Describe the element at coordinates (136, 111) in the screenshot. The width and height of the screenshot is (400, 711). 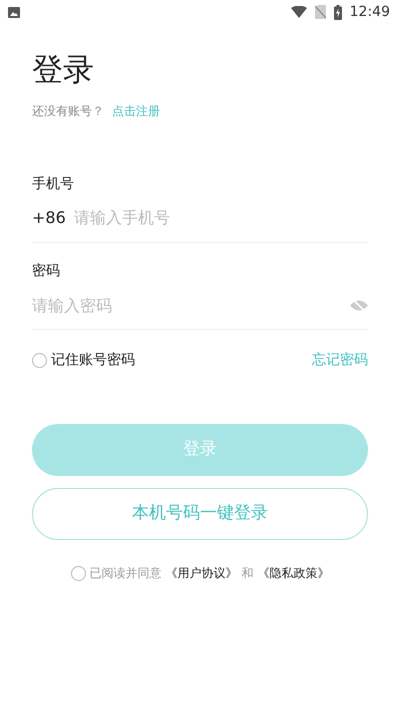
I see `signup-link: 点击注册` at that location.